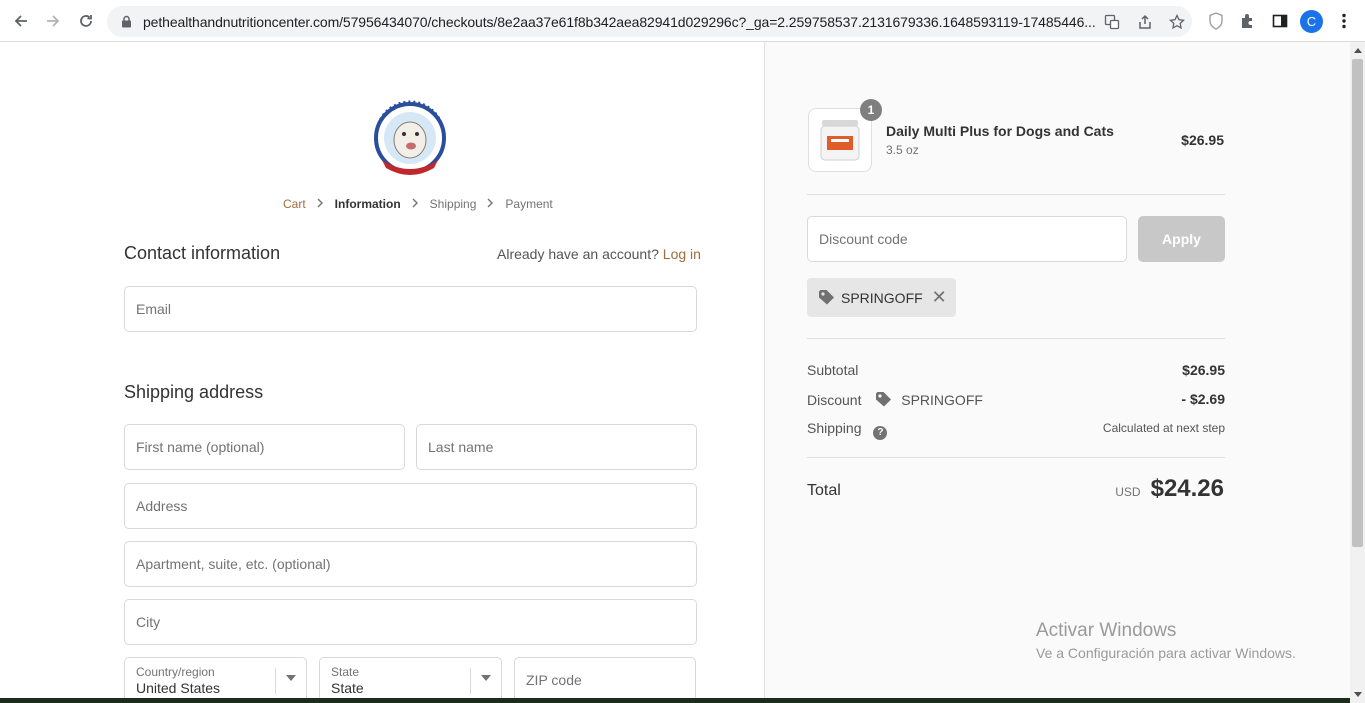 This screenshot has width=1365, height=703. Describe the element at coordinates (154, 309) in the screenshot. I see `email-placeholder: Email` at that location.